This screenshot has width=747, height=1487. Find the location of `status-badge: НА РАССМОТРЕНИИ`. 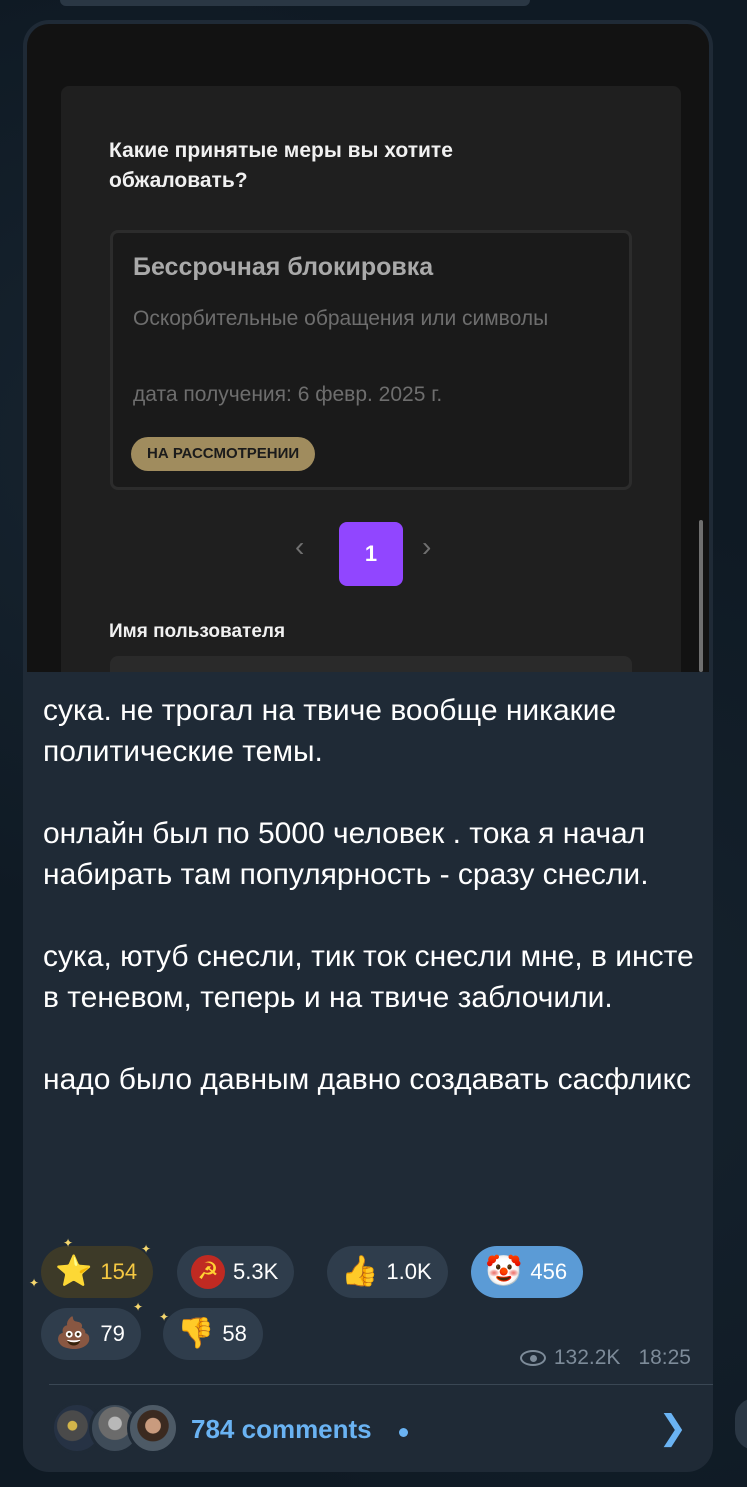

status-badge: НА РАССМОТРЕНИИ is located at coordinates (223, 454).